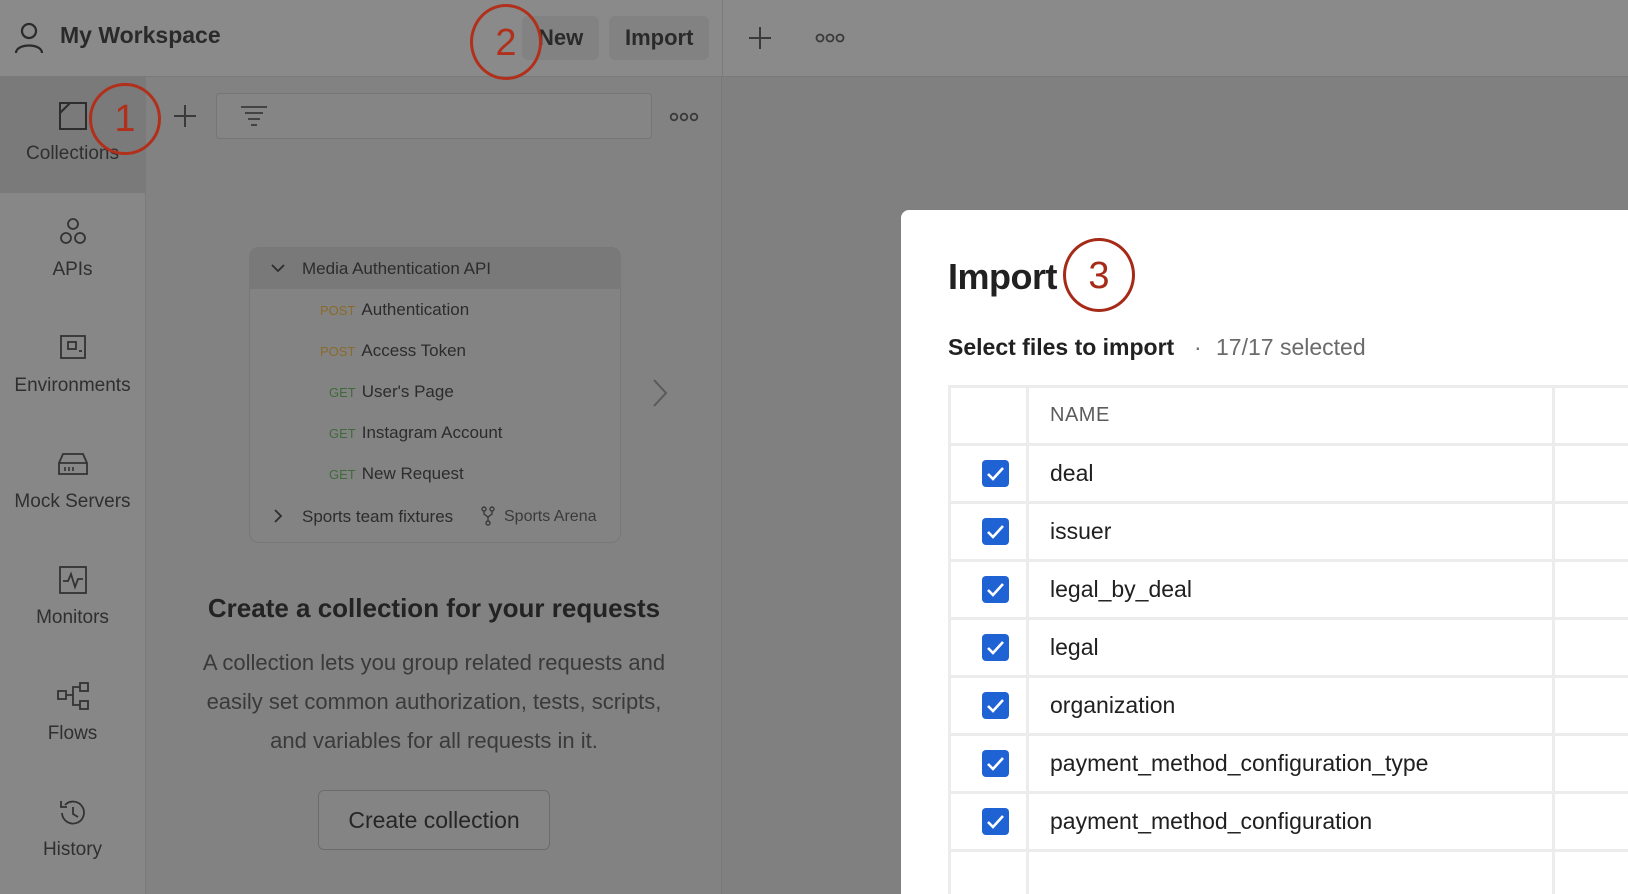 This screenshot has height=894, width=1628. I want to click on request-name: Access Token, so click(413, 350).